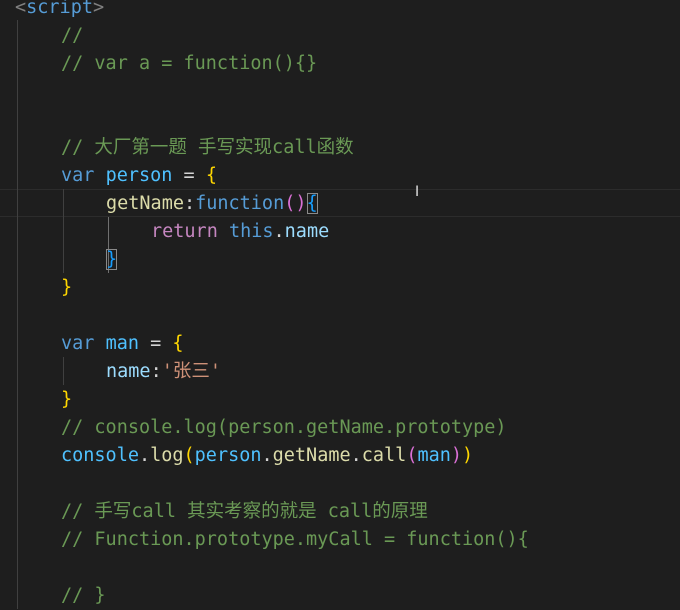 This screenshot has width=680, height=610. I want to click on keyword-return: return, so click(184, 231).